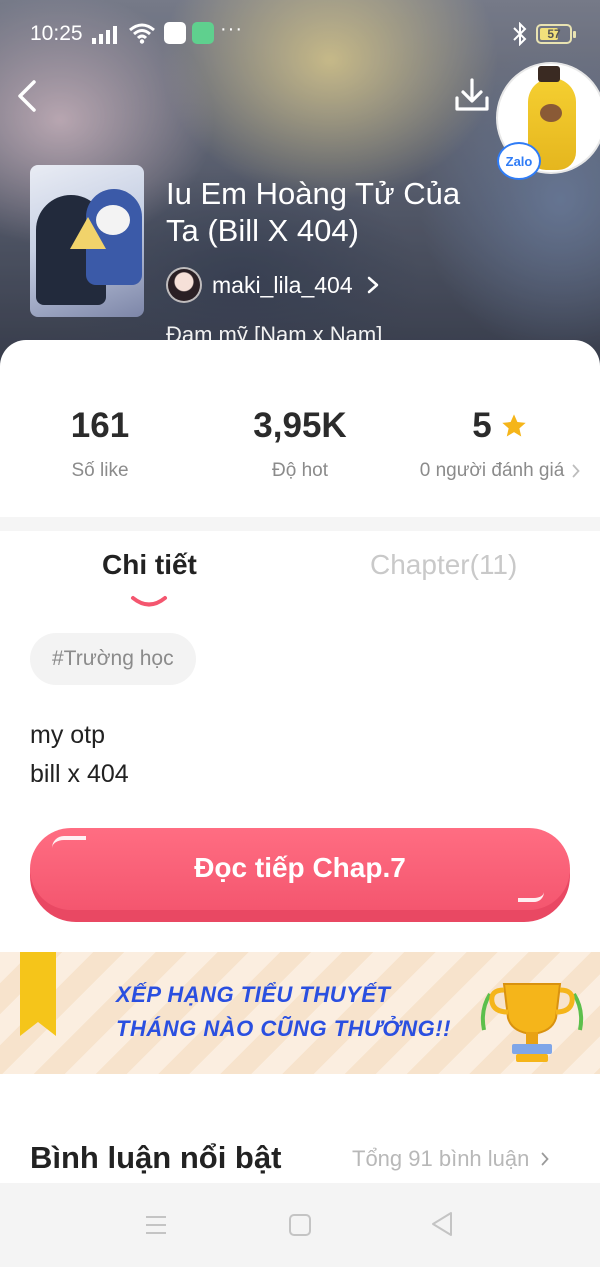 The image size is (600, 1267). What do you see at coordinates (443, 565) in the screenshot?
I see `tab-chapters: Chapter(11)` at bounding box center [443, 565].